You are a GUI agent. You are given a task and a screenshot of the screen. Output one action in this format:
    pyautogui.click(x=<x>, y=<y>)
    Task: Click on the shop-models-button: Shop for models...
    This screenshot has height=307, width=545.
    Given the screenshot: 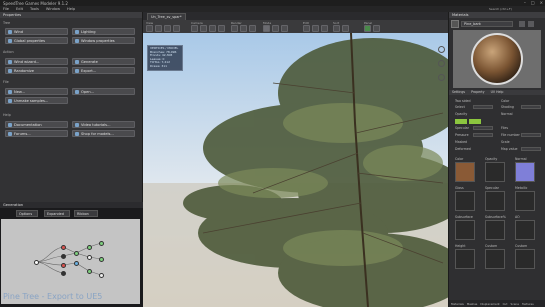 What is the action you would take?
    pyautogui.click(x=103, y=133)
    